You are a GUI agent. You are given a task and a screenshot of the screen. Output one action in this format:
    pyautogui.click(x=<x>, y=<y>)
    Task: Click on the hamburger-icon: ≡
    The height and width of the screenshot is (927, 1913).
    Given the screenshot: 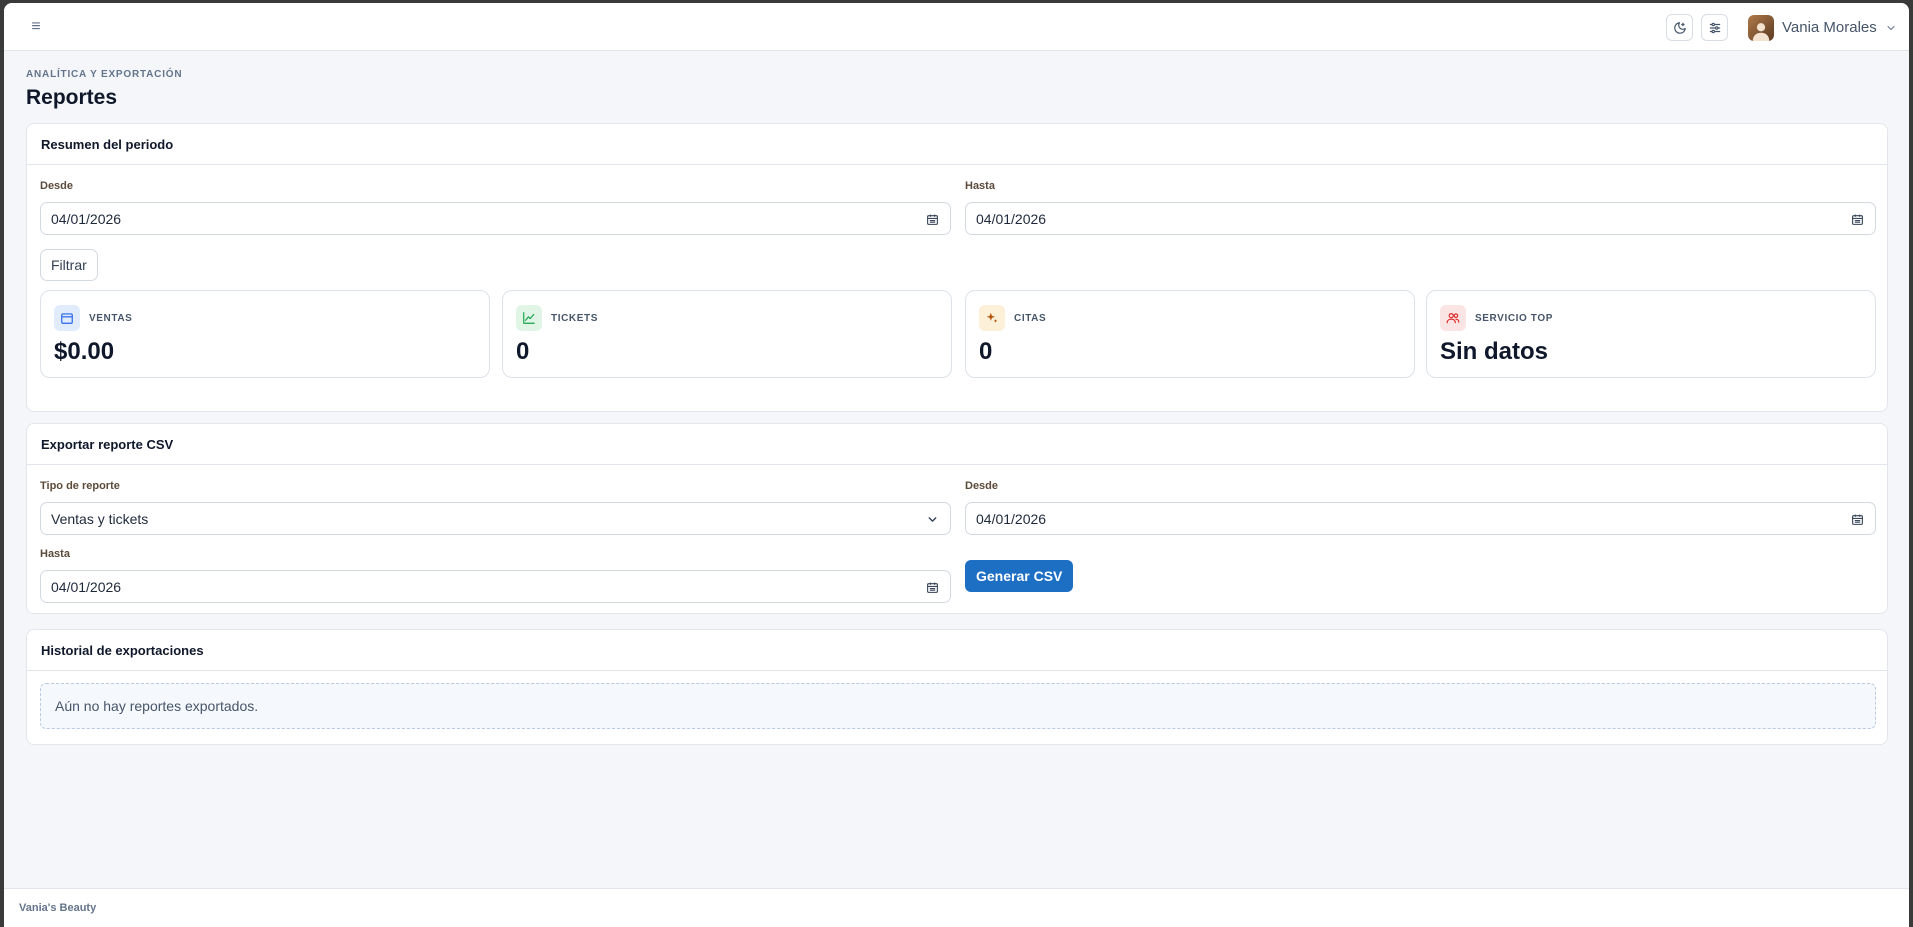 What is the action you would take?
    pyautogui.click(x=36, y=27)
    